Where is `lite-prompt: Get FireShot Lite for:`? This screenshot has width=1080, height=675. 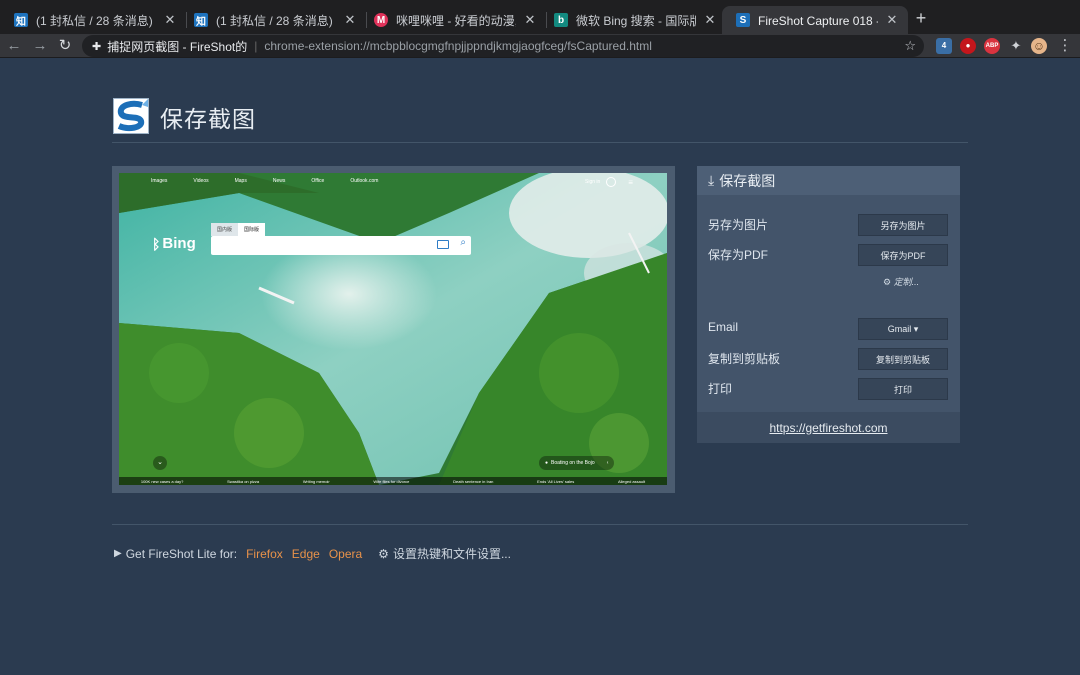 lite-prompt: Get FireShot Lite for: is located at coordinates (181, 553).